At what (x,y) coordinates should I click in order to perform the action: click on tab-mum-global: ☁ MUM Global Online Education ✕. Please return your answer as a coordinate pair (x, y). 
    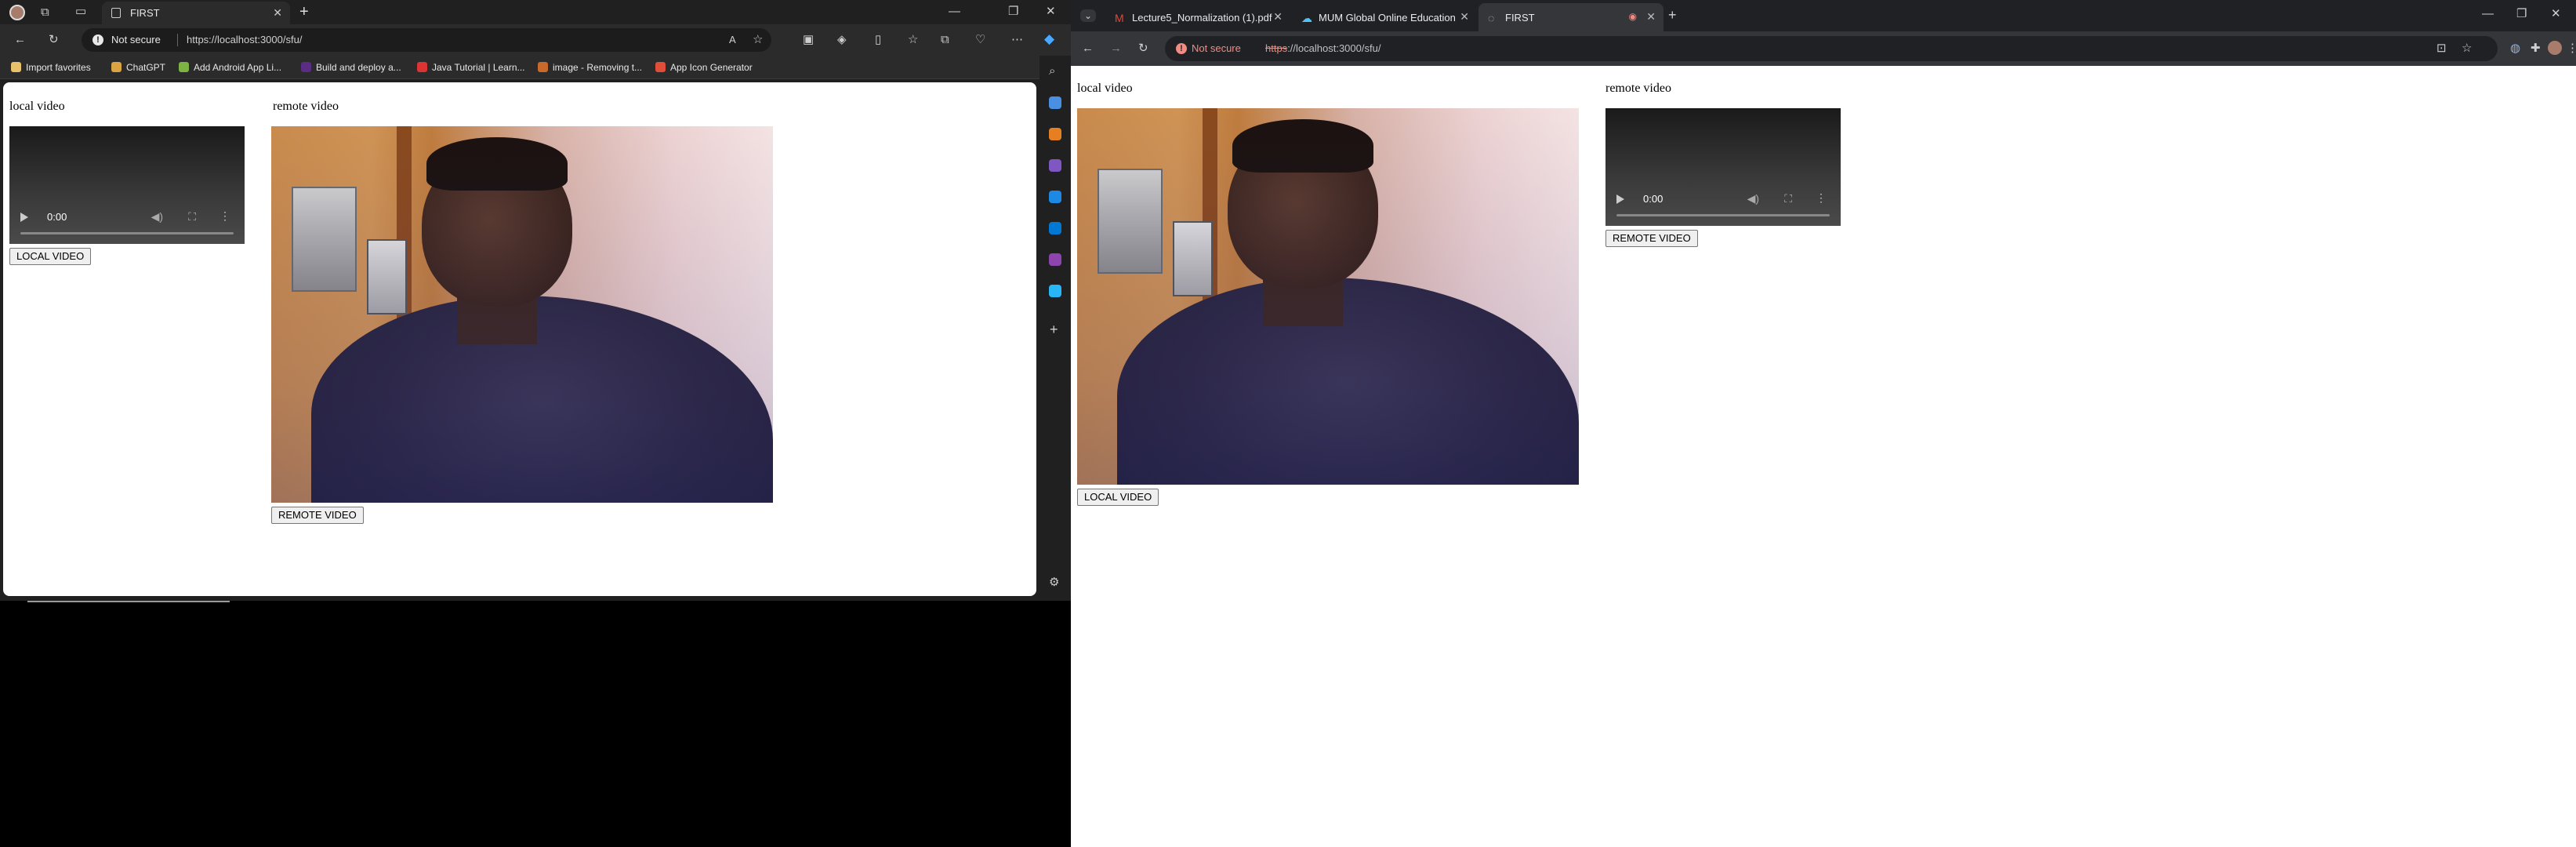
    Looking at the image, I should click on (1384, 17).